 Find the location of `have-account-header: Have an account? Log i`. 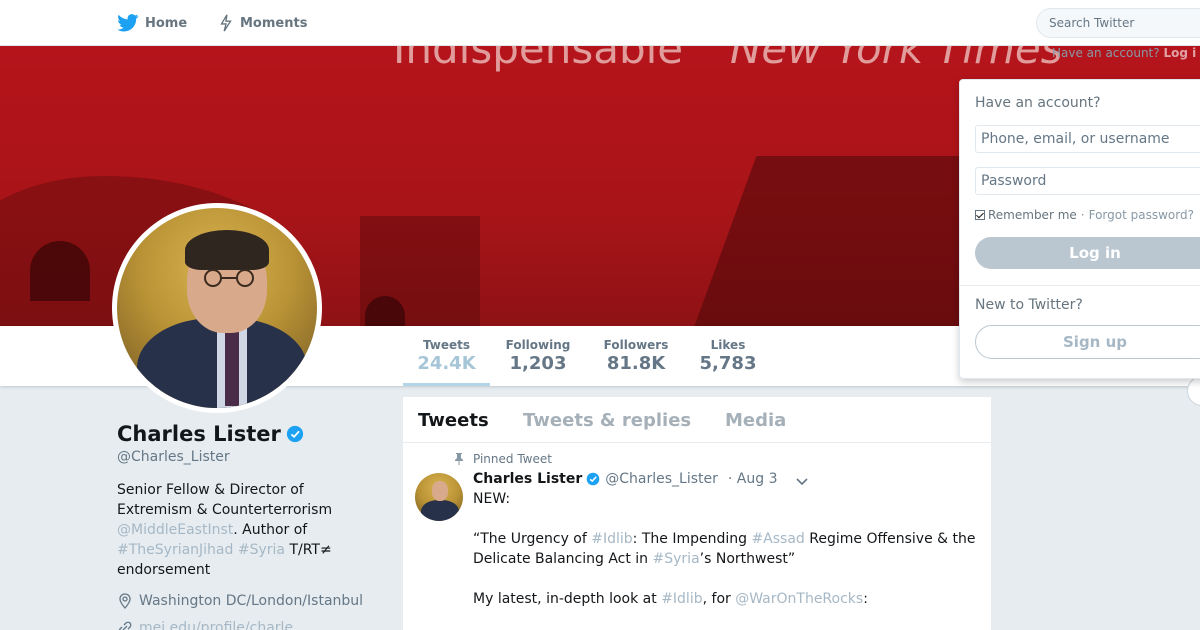

have-account-header: Have an account? Log i is located at coordinates (1124, 53).